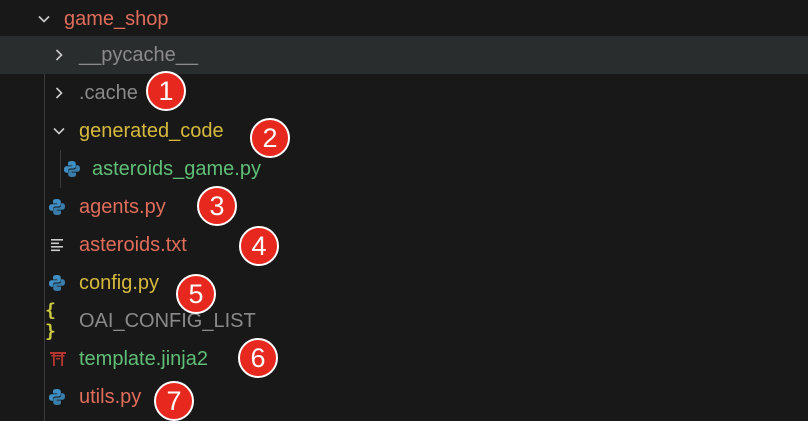 This screenshot has width=808, height=421. I want to click on file-oai-config-list: { } OAI_CONFIG_LIST, so click(404, 321).